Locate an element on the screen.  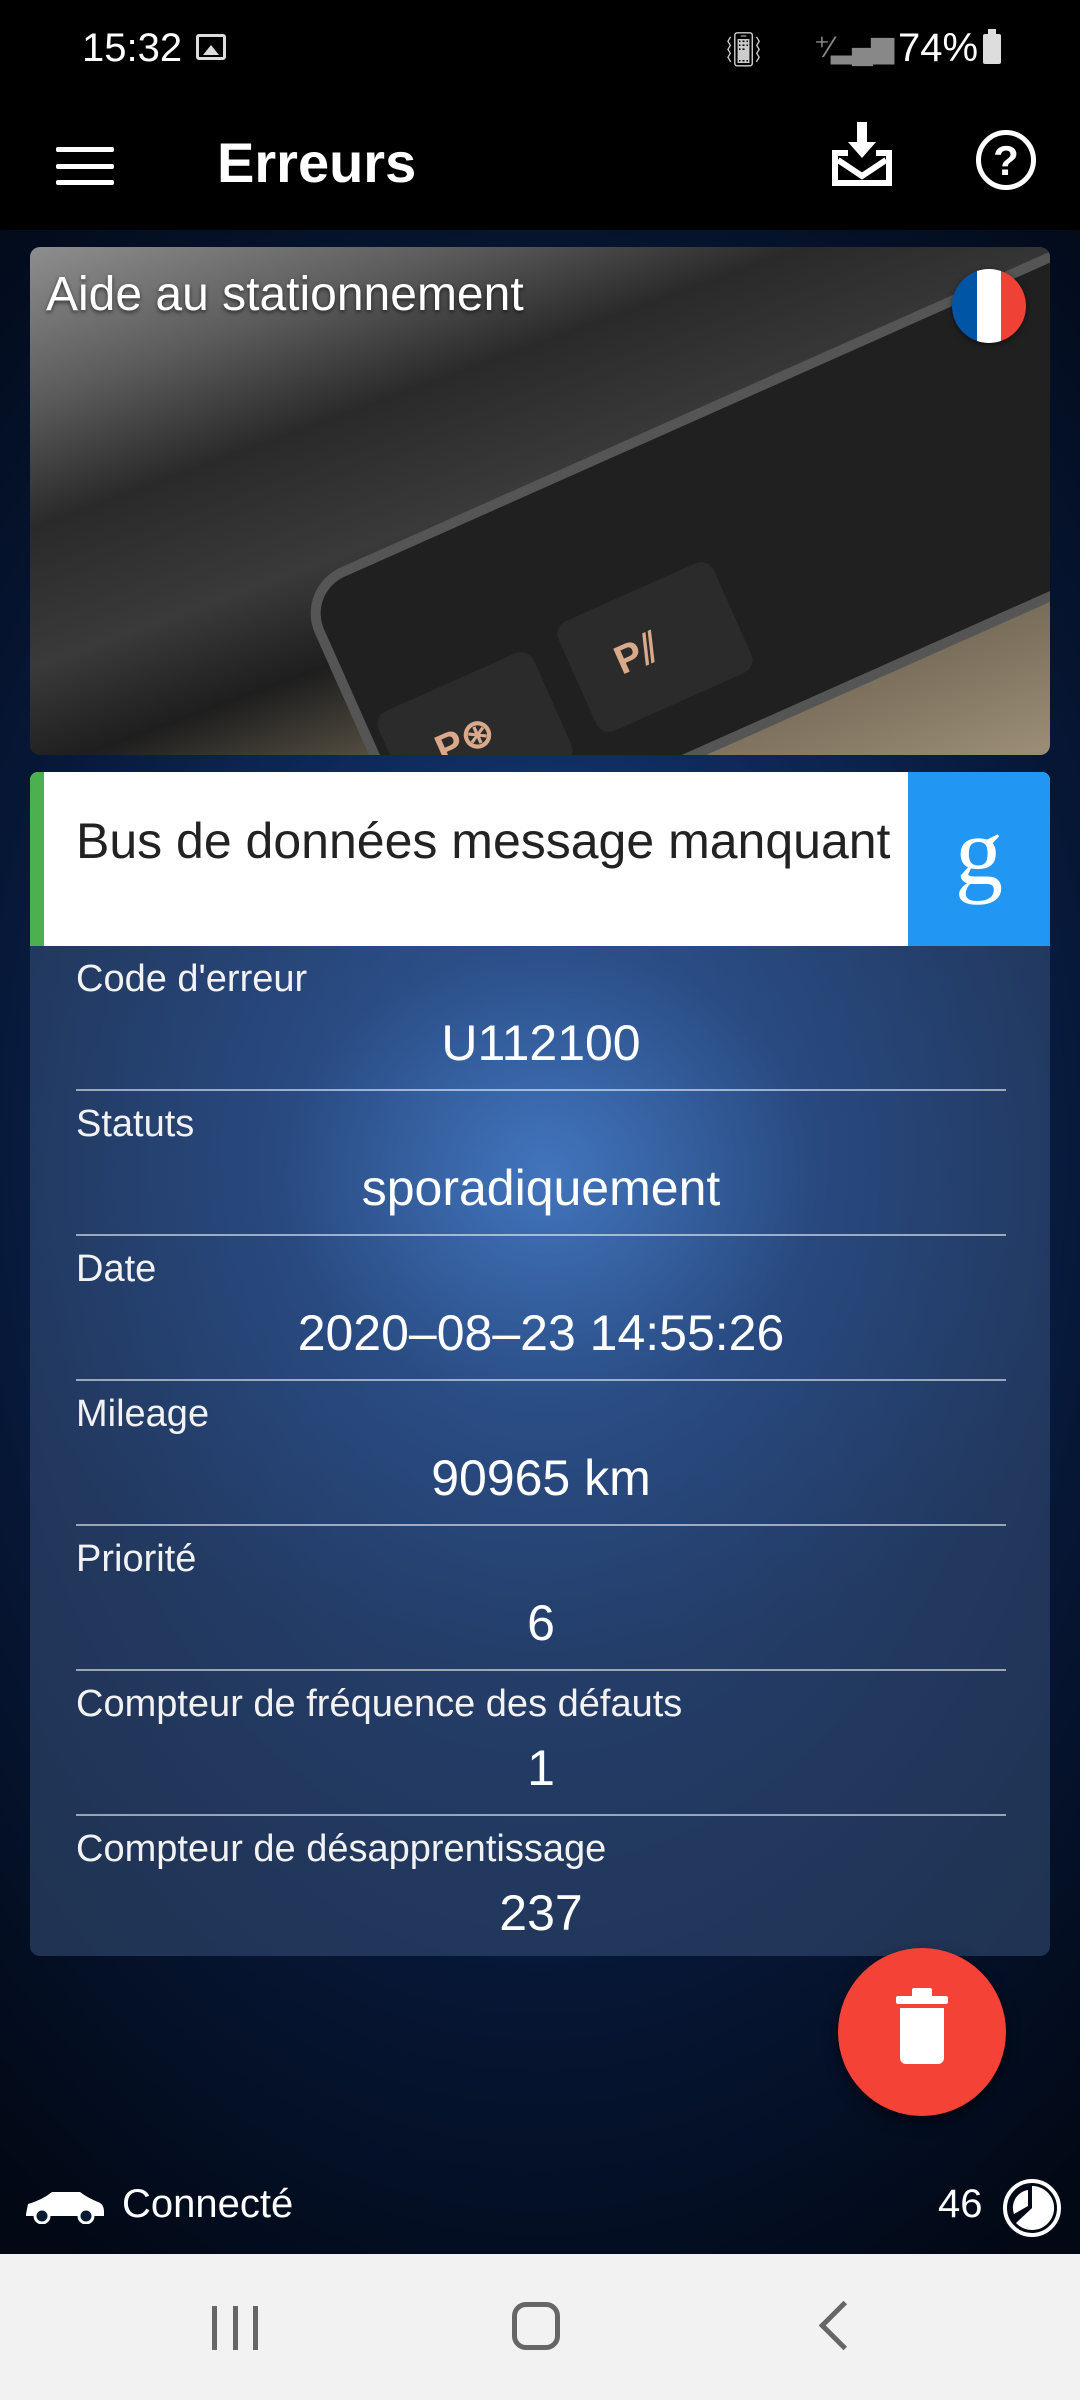
detail-label: Compteur de désapprentissage is located at coordinates (341, 1849).